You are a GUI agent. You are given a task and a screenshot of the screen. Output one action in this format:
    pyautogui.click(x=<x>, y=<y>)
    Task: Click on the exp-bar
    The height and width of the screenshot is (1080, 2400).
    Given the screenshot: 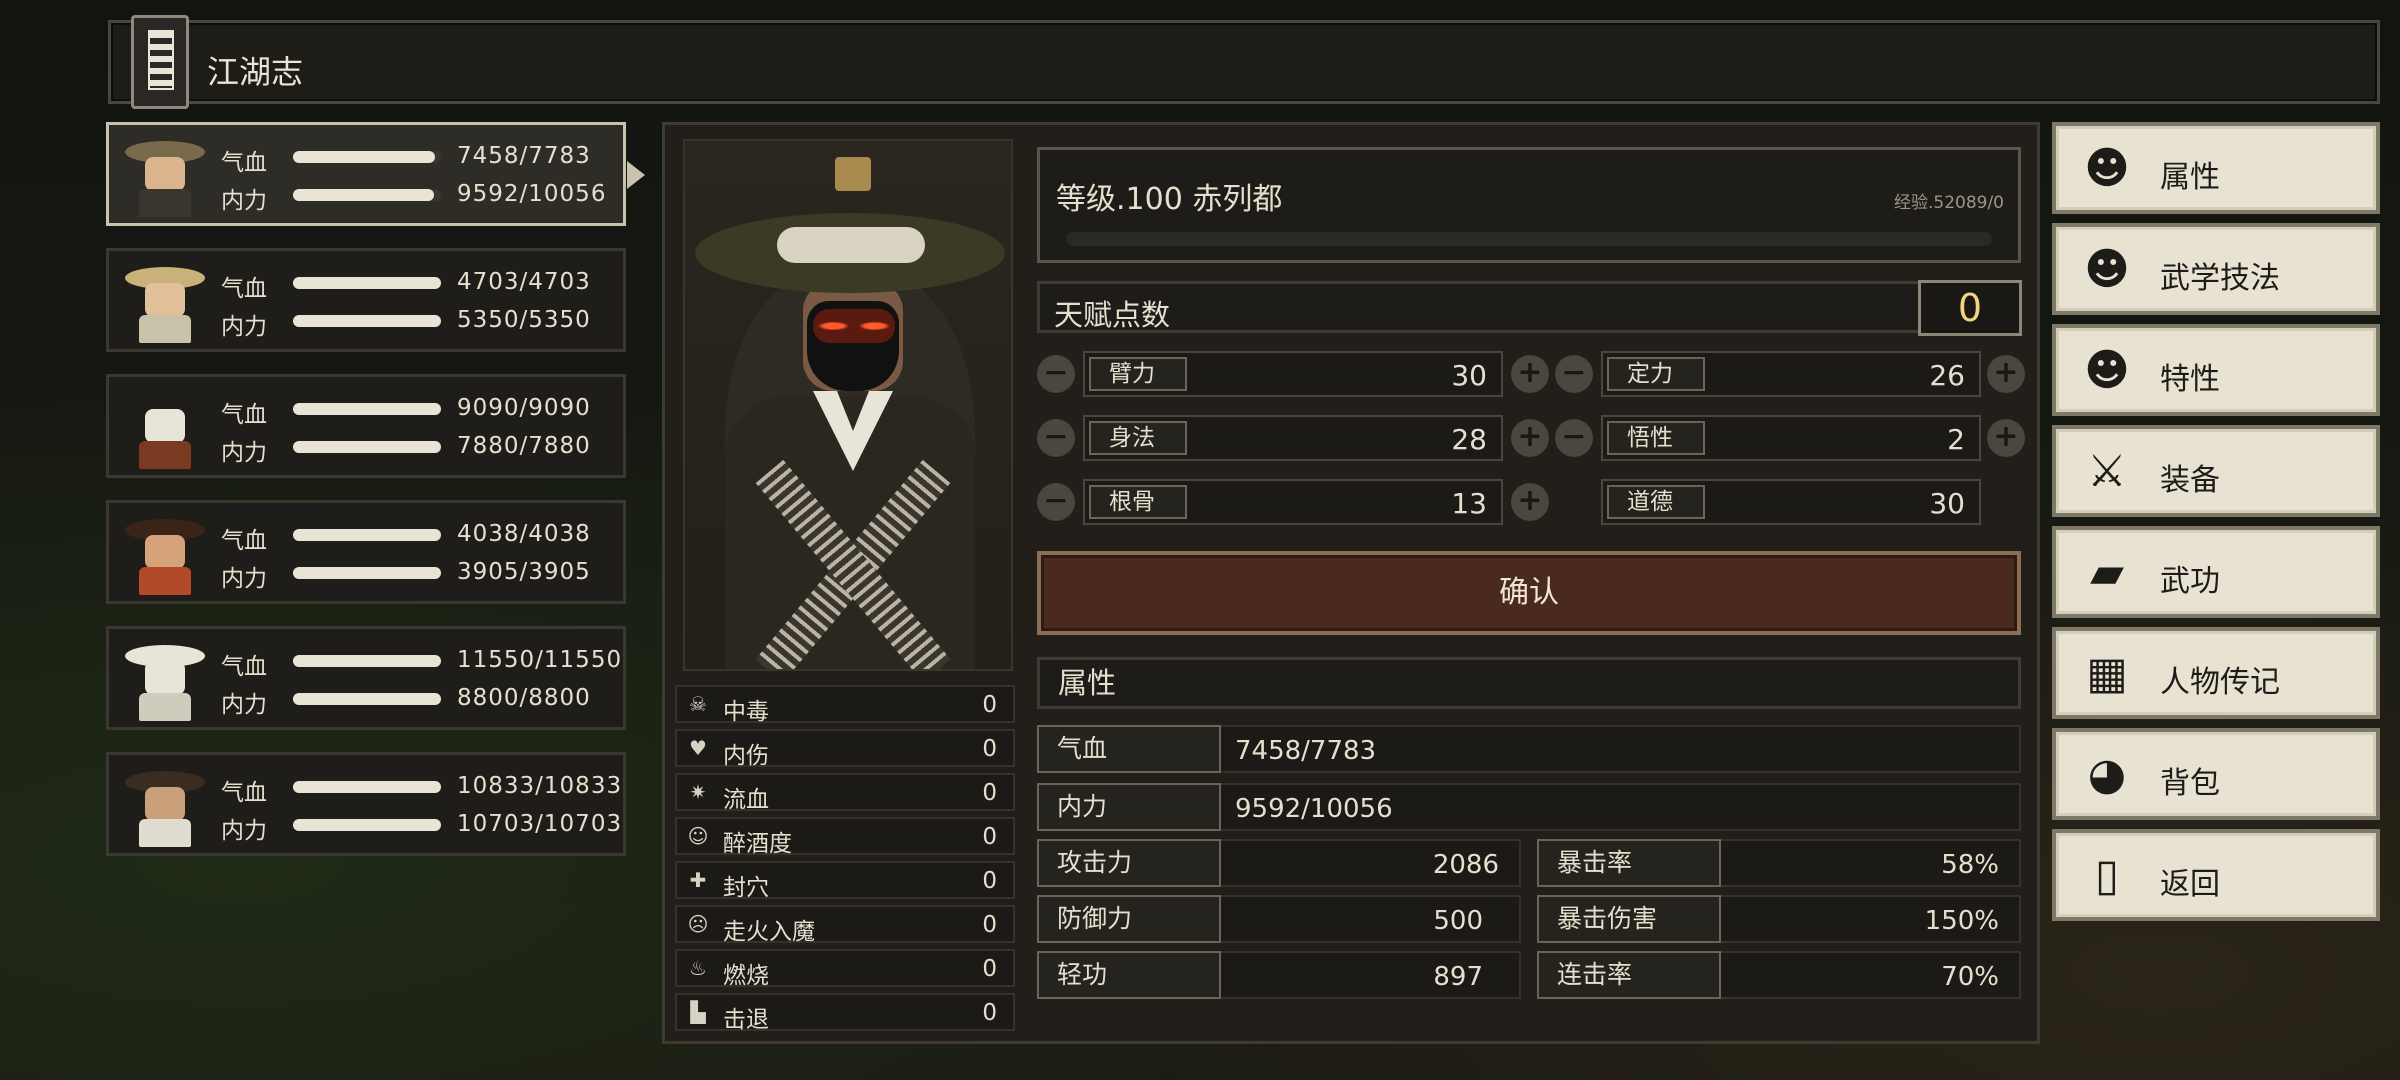 What is the action you would take?
    pyautogui.click(x=1529, y=239)
    